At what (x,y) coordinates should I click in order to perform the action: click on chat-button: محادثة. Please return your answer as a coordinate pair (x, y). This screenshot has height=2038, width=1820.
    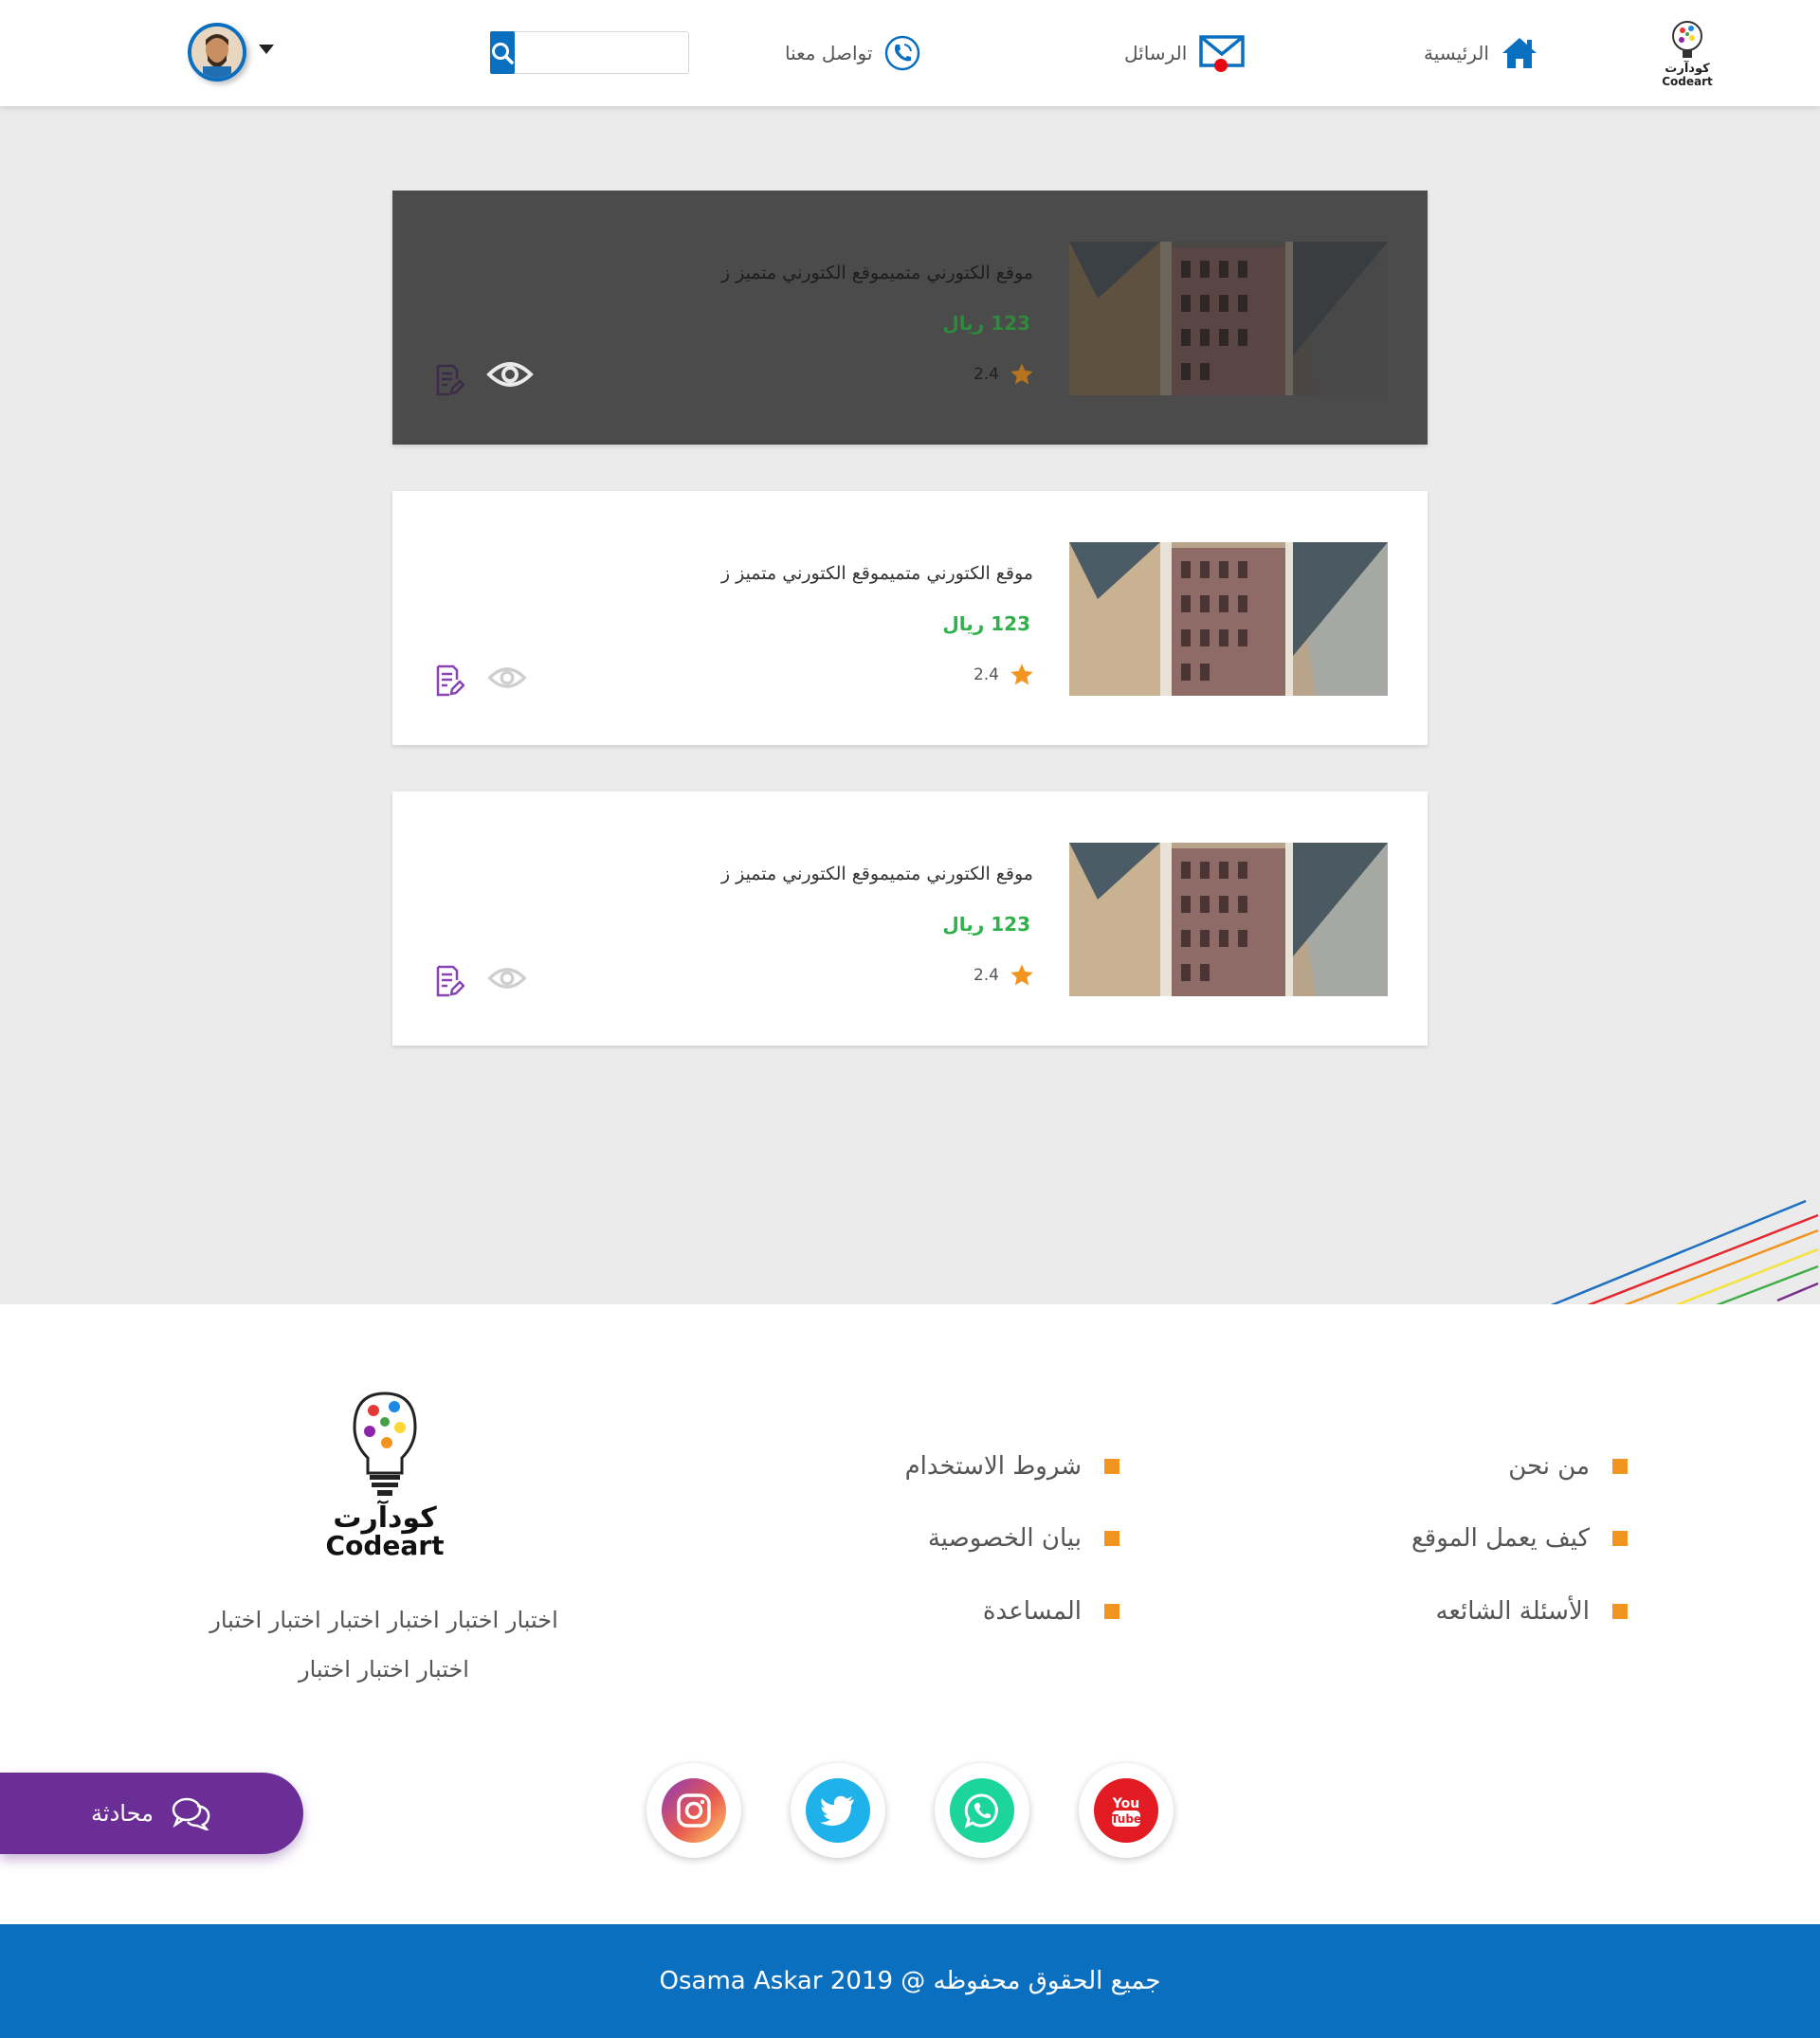
    Looking at the image, I should click on (151, 1813).